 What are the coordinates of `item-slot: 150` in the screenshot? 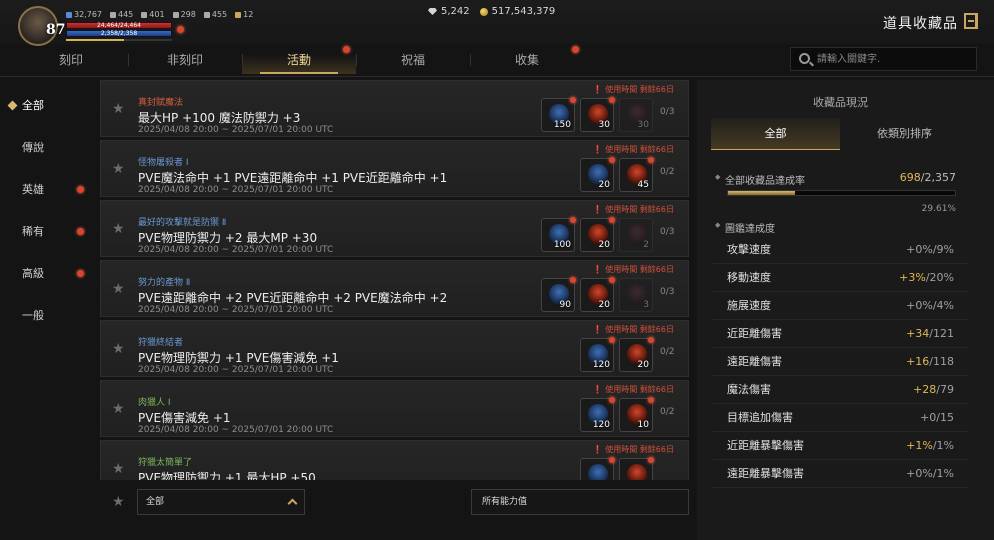 It's located at (558, 114).